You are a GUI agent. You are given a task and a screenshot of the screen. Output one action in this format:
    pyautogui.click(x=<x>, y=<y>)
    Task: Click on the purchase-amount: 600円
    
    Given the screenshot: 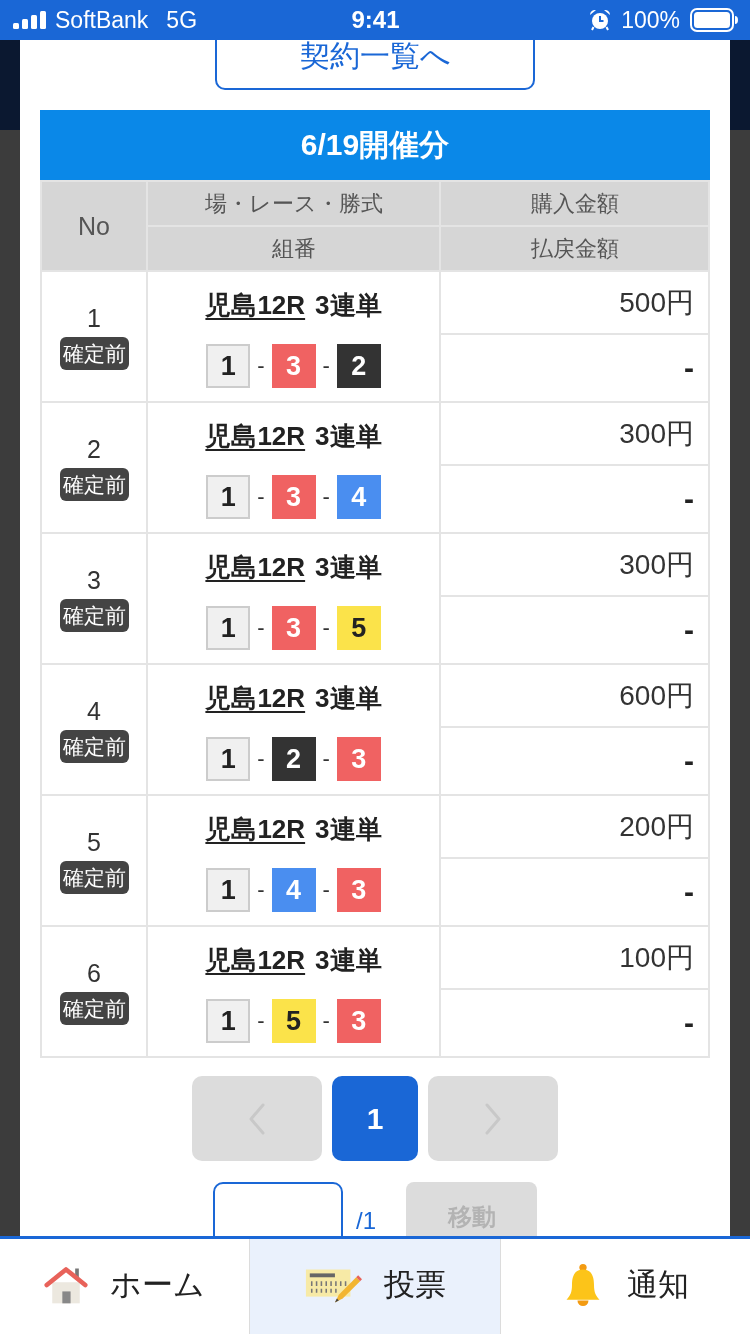 What is the action you would take?
    pyautogui.click(x=574, y=695)
    